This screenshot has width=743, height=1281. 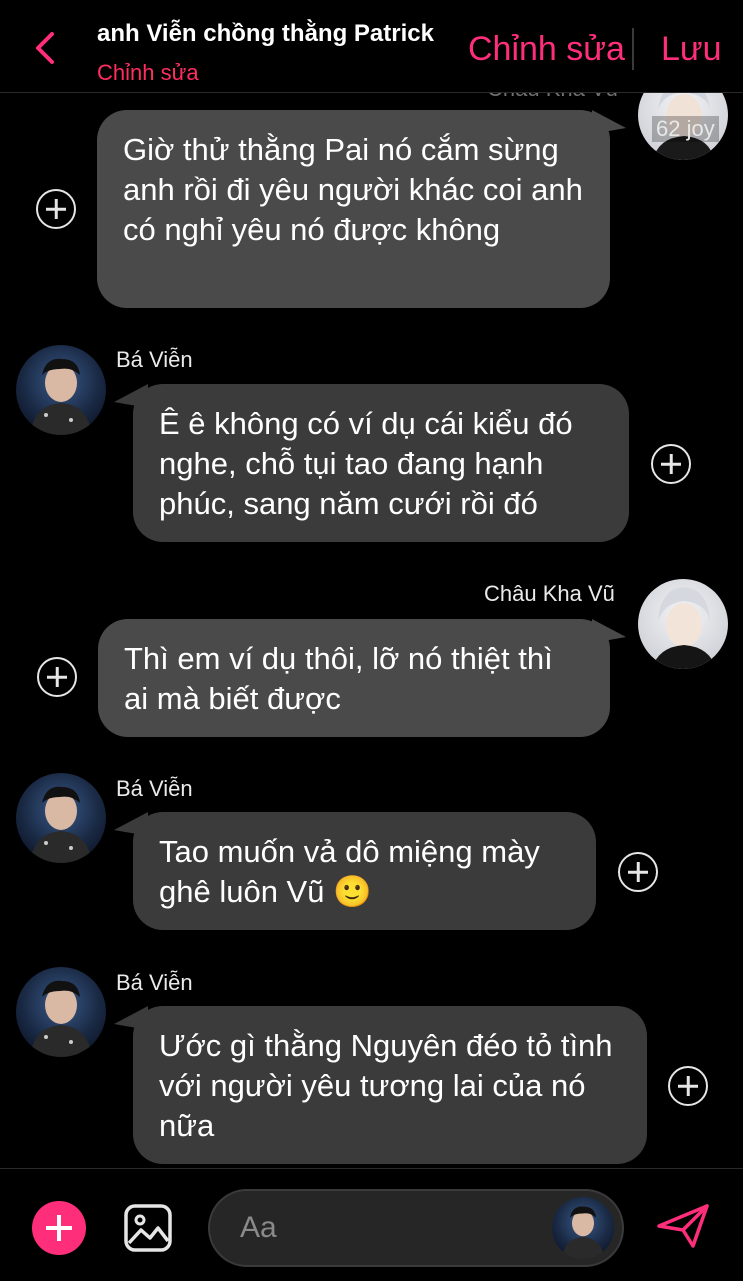 I want to click on header-divider, so click(x=633, y=49).